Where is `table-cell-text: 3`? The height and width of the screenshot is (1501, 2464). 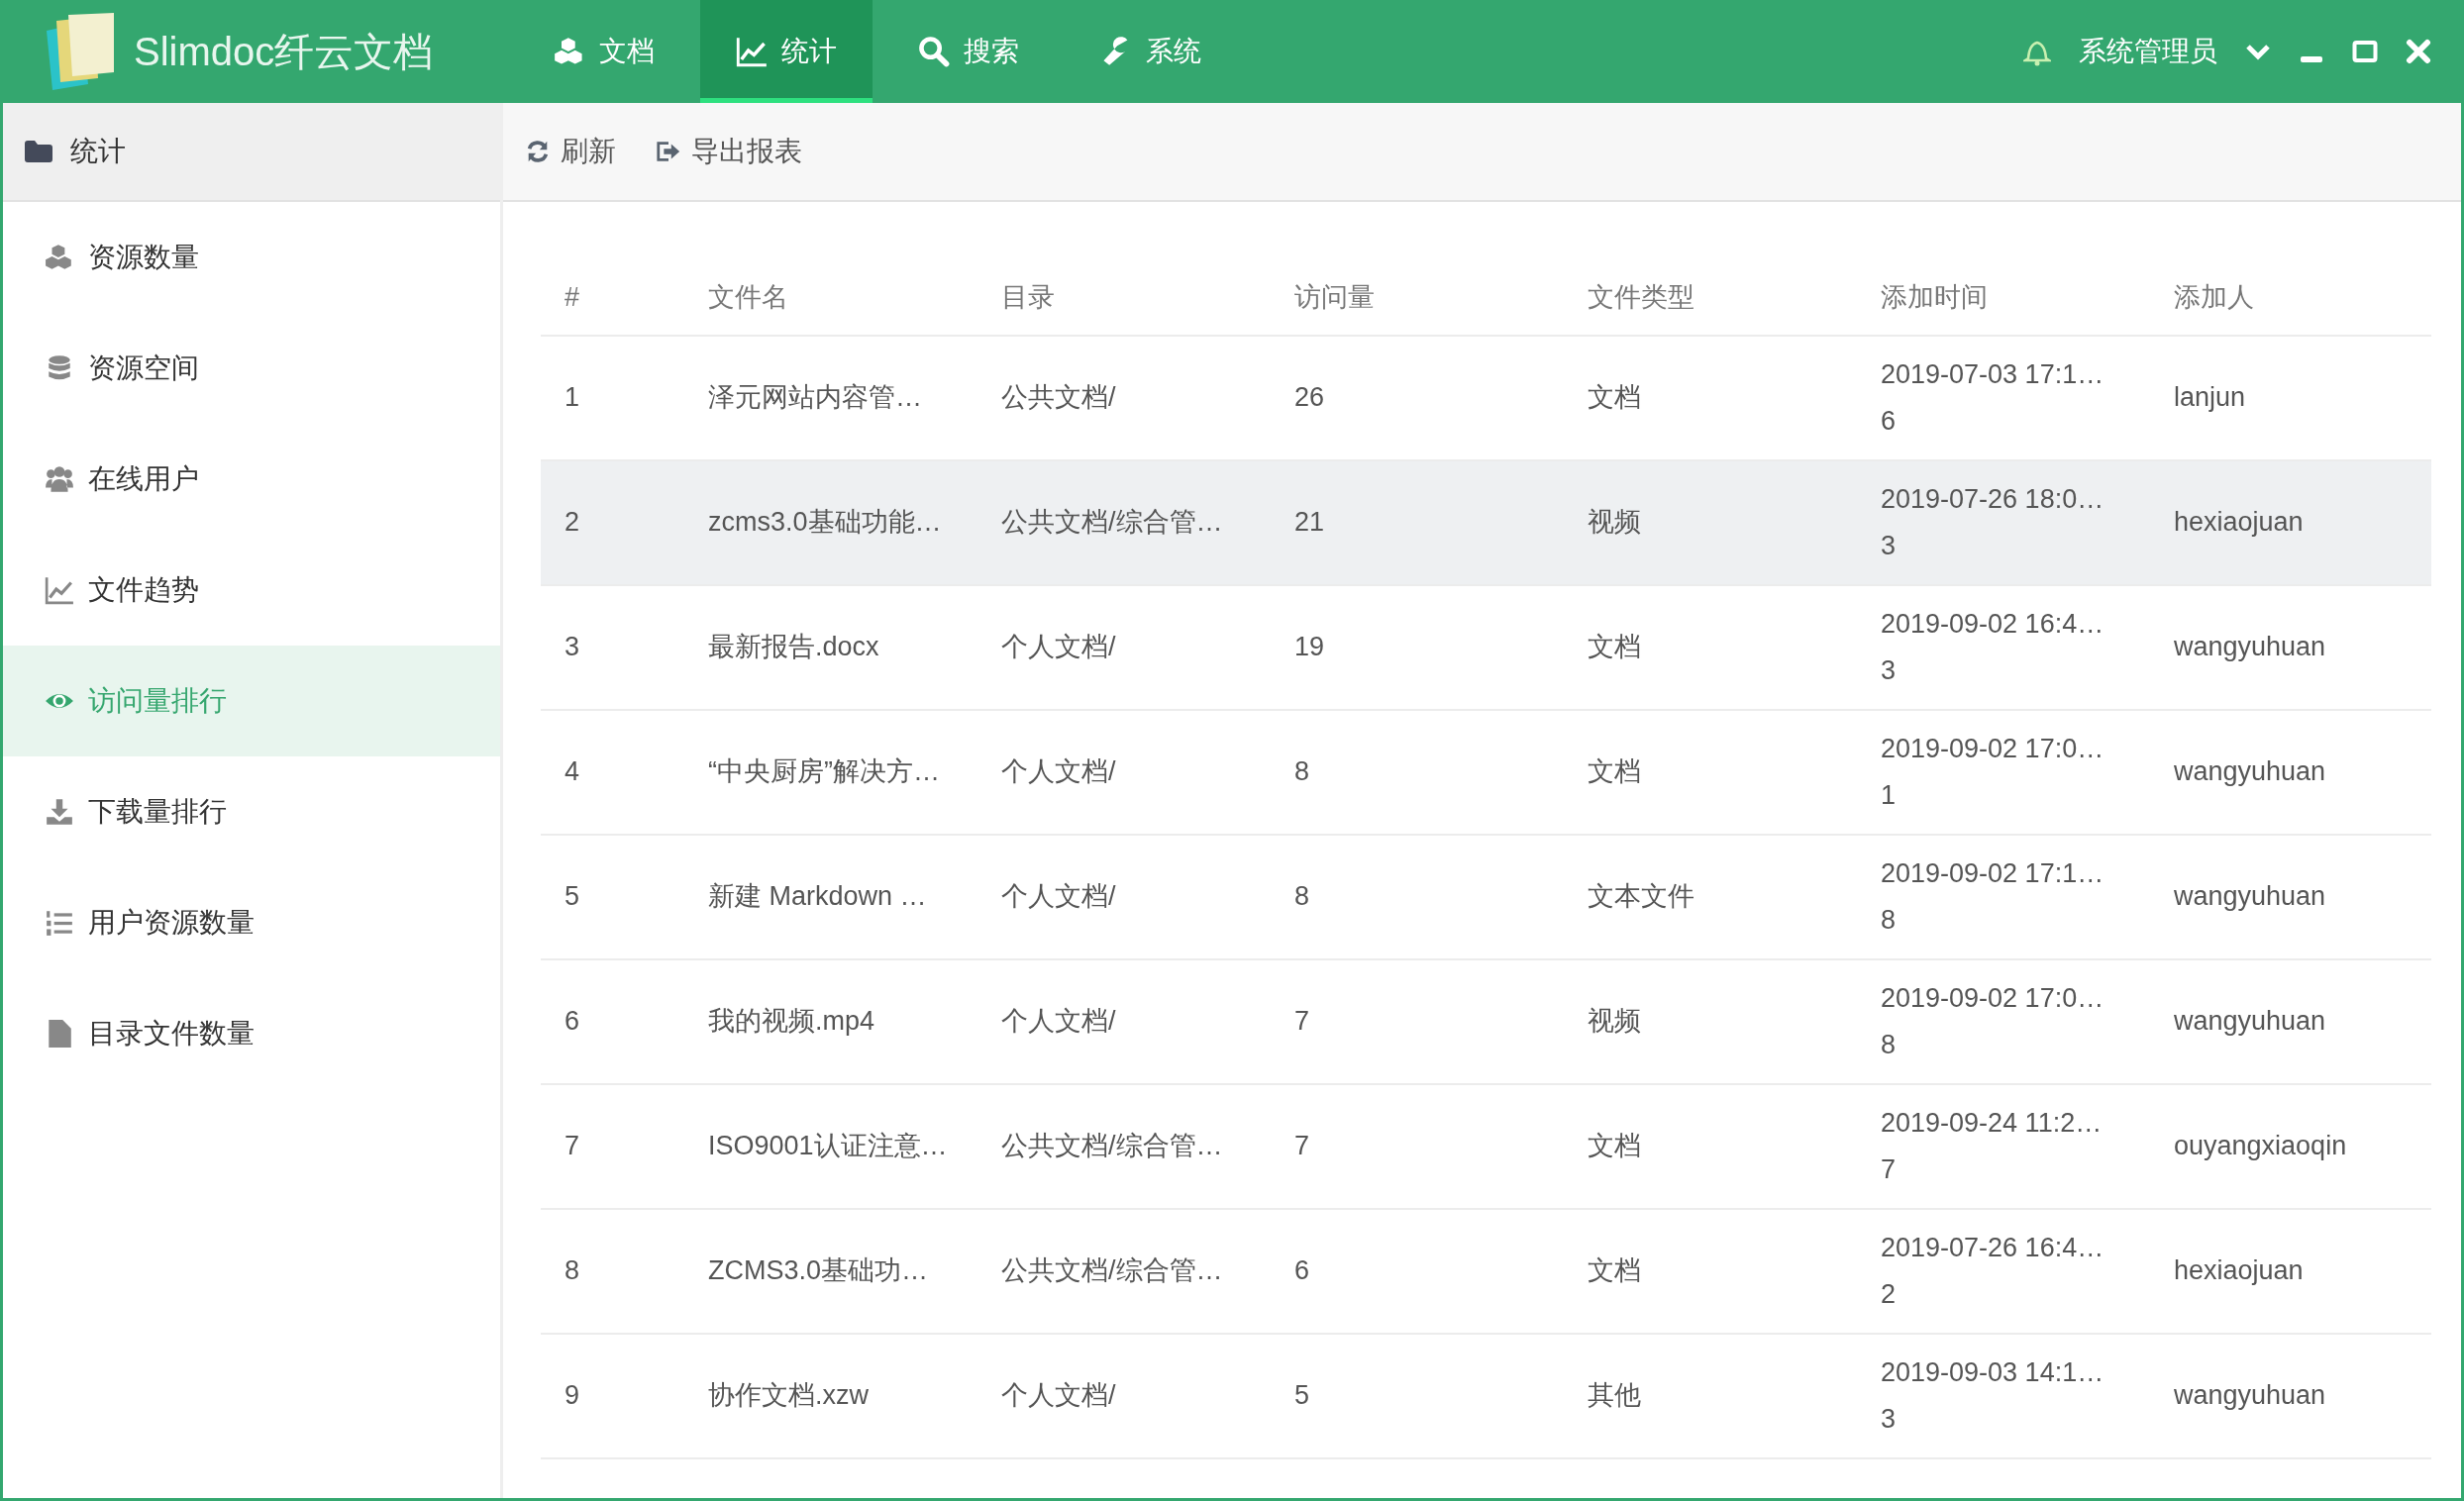
table-cell-text: 3 is located at coordinates (572, 647).